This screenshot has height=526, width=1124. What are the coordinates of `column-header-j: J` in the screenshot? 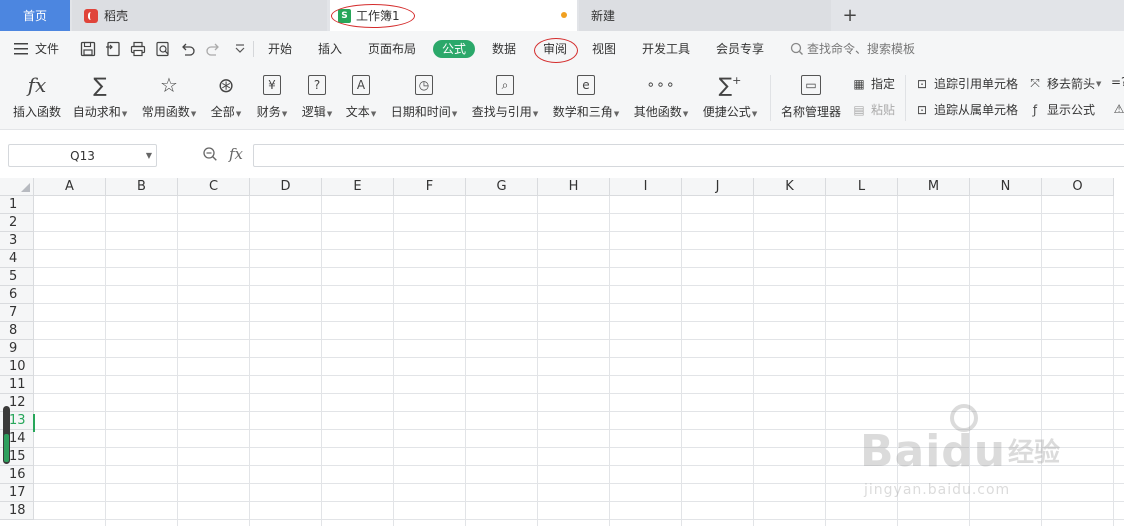 It's located at (718, 187).